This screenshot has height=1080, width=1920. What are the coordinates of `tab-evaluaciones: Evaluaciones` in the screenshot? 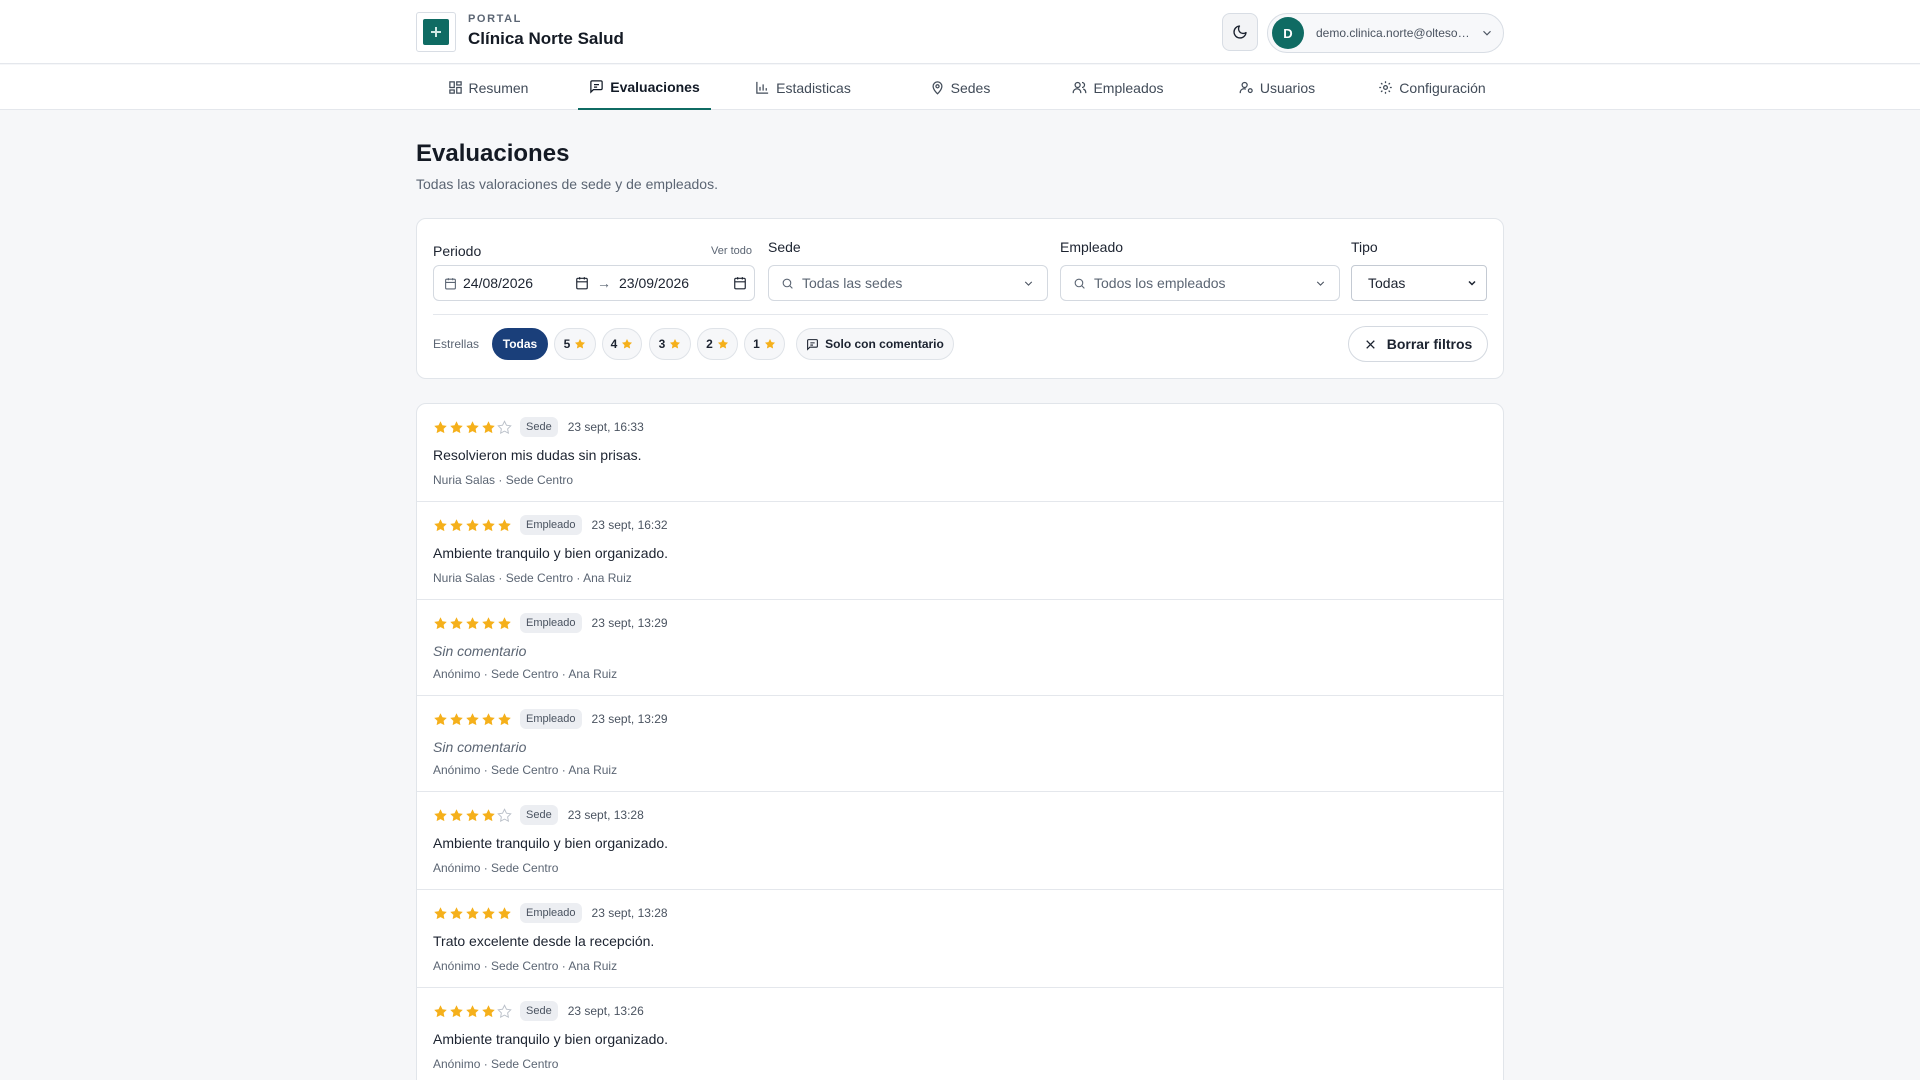 It's located at (644, 87).